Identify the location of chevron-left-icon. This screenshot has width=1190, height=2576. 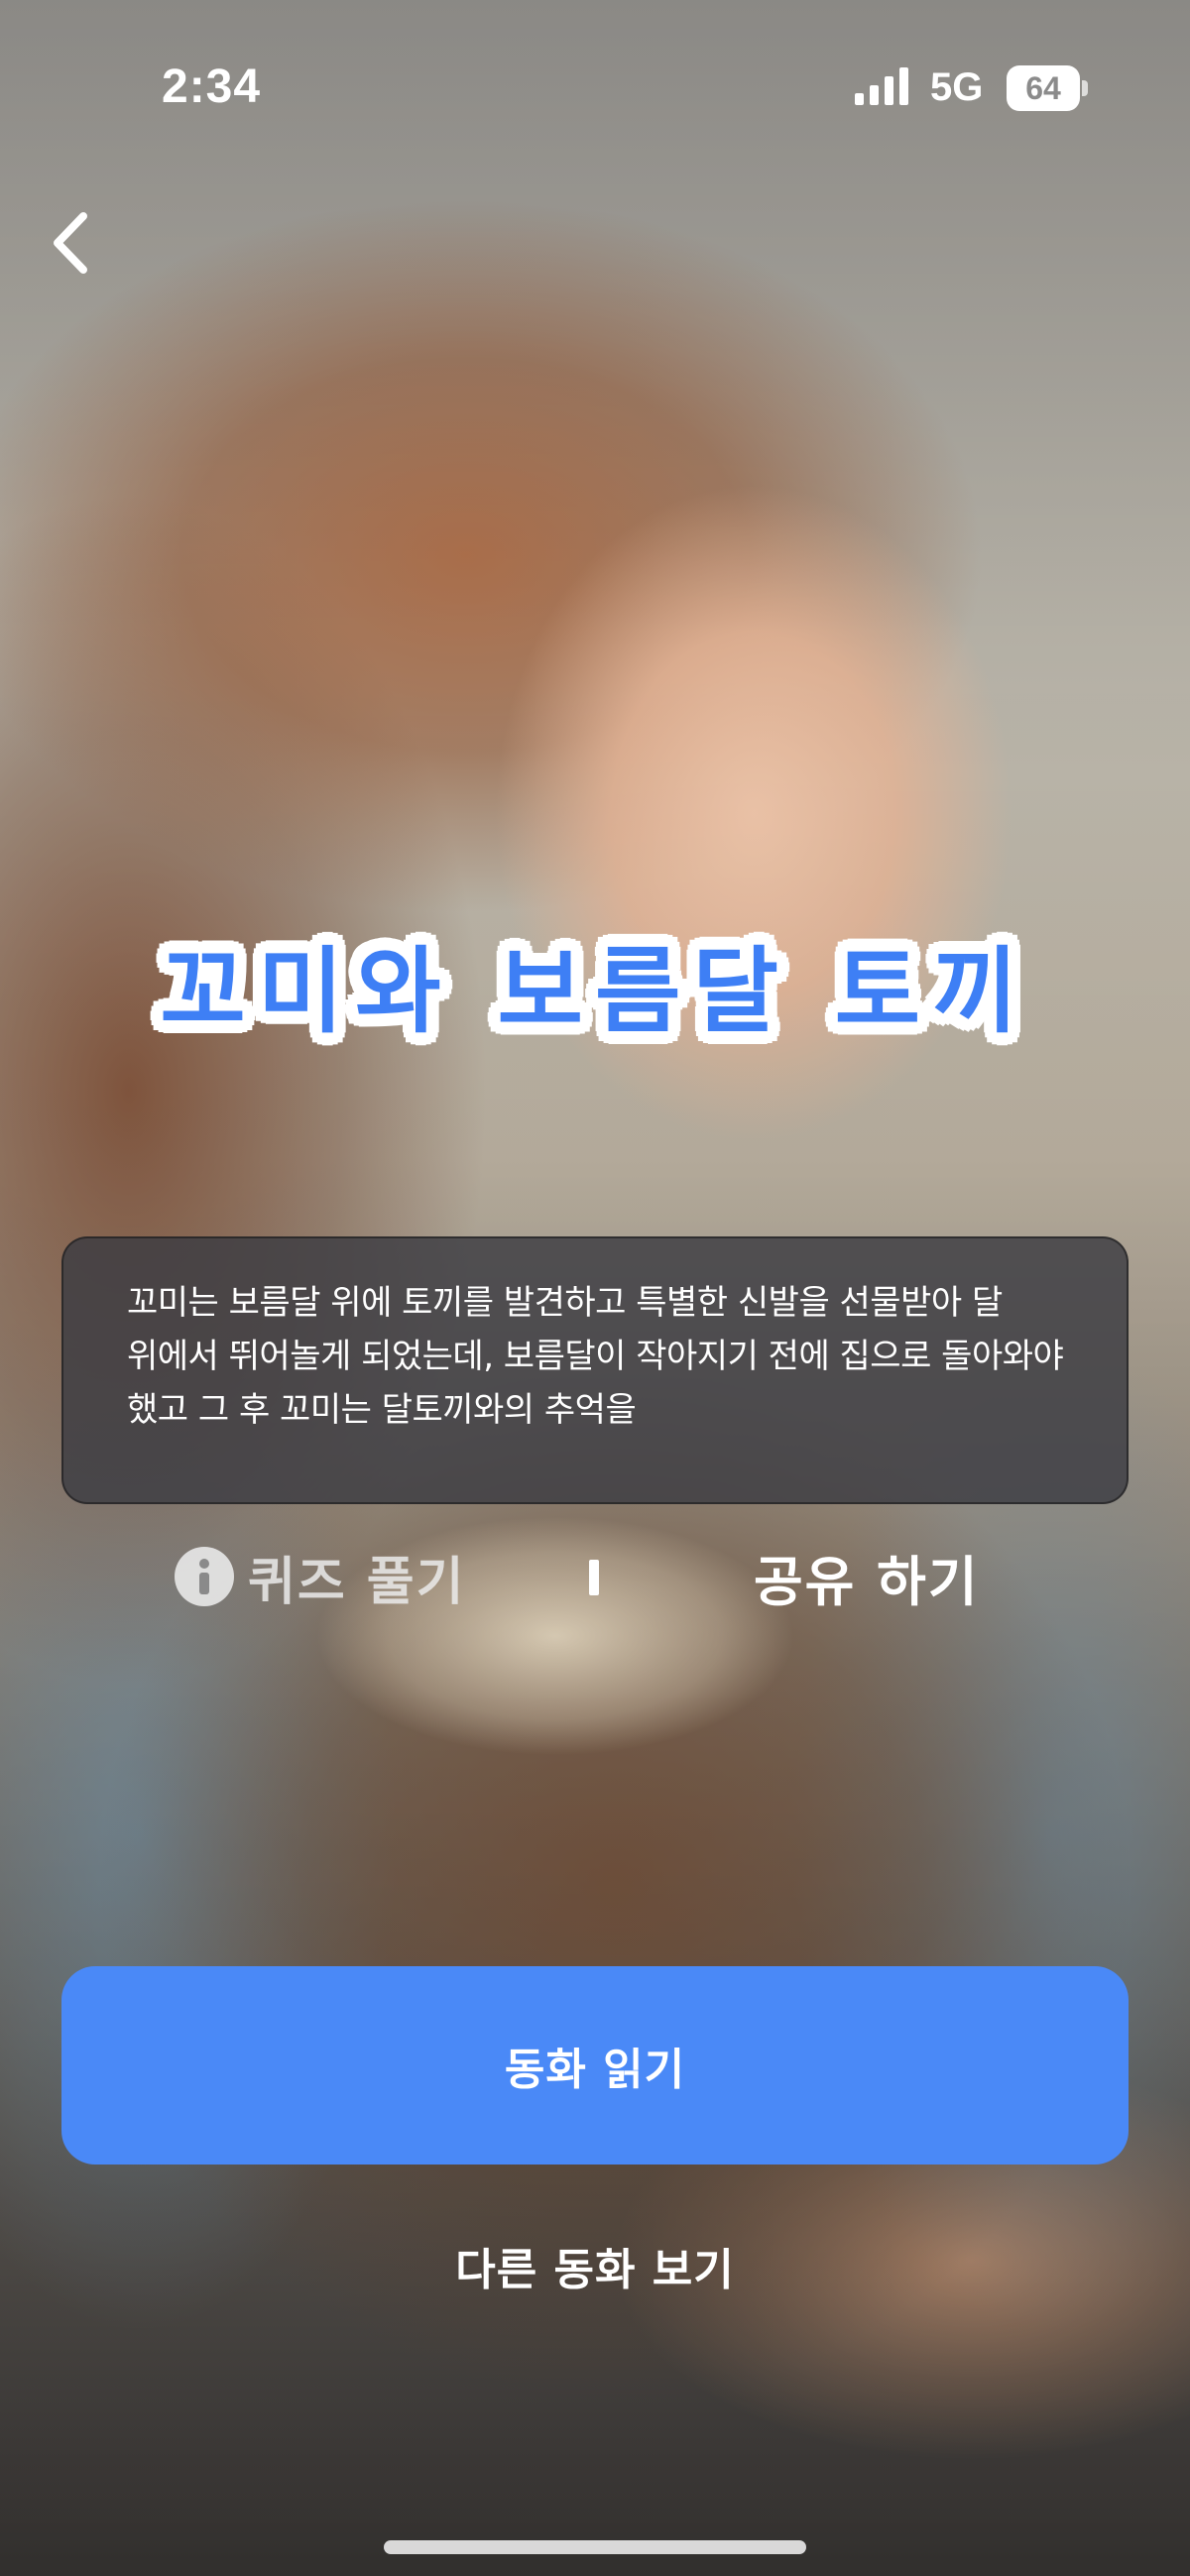
(70, 243).